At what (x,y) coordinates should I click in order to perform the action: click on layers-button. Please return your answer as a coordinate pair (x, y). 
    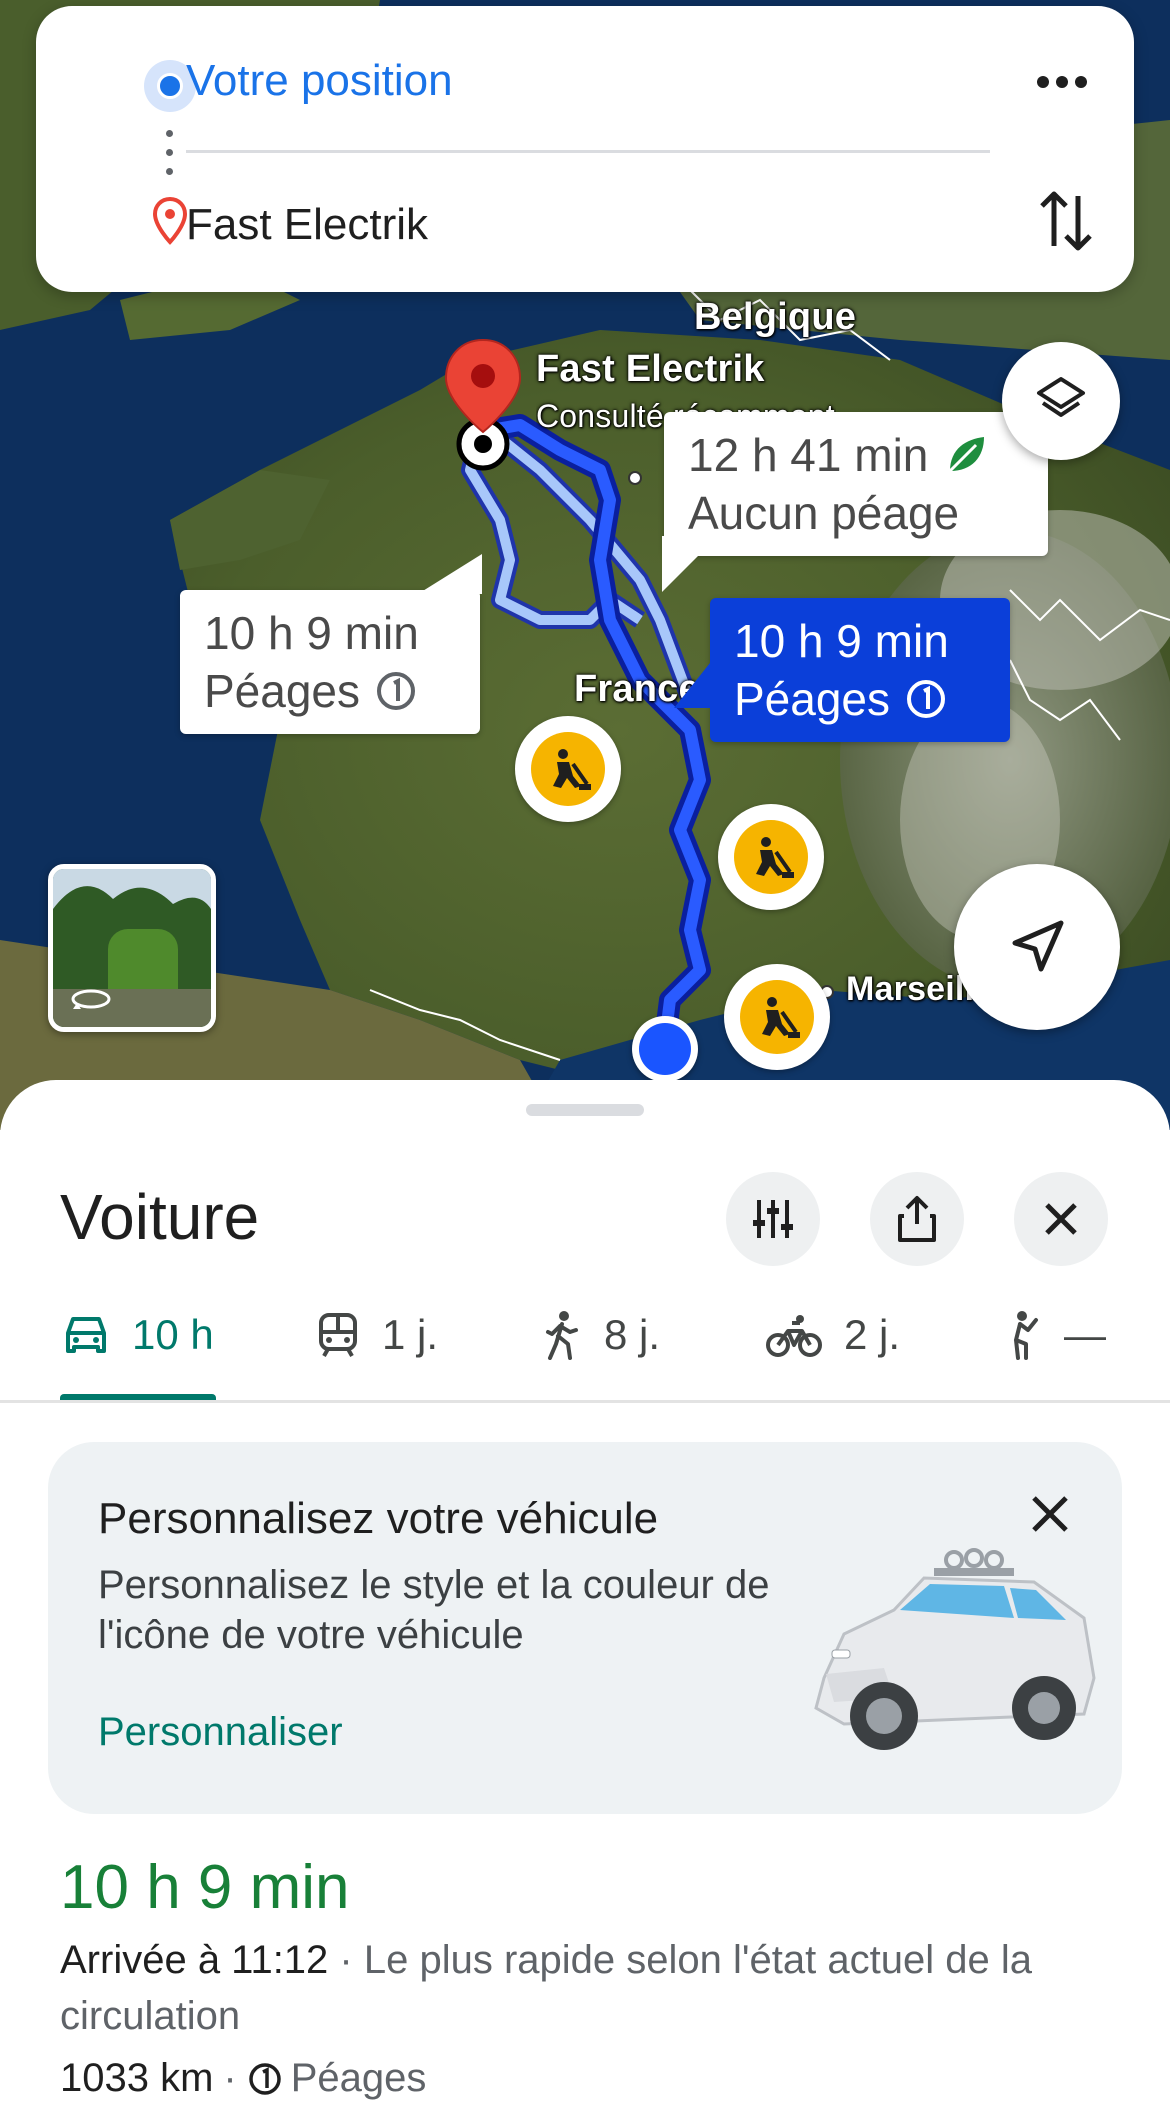
    Looking at the image, I should click on (1061, 401).